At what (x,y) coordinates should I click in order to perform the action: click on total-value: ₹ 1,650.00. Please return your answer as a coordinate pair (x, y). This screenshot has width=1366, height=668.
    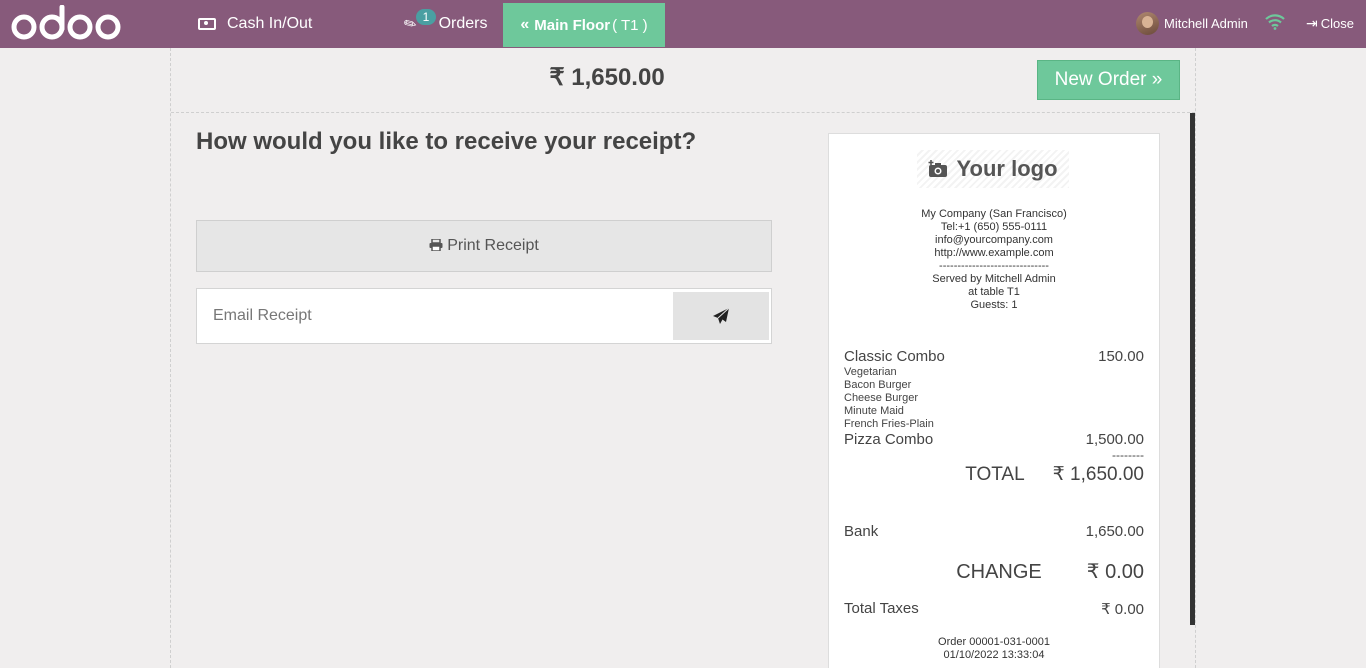
    Looking at the image, I should click on (1098, 474).